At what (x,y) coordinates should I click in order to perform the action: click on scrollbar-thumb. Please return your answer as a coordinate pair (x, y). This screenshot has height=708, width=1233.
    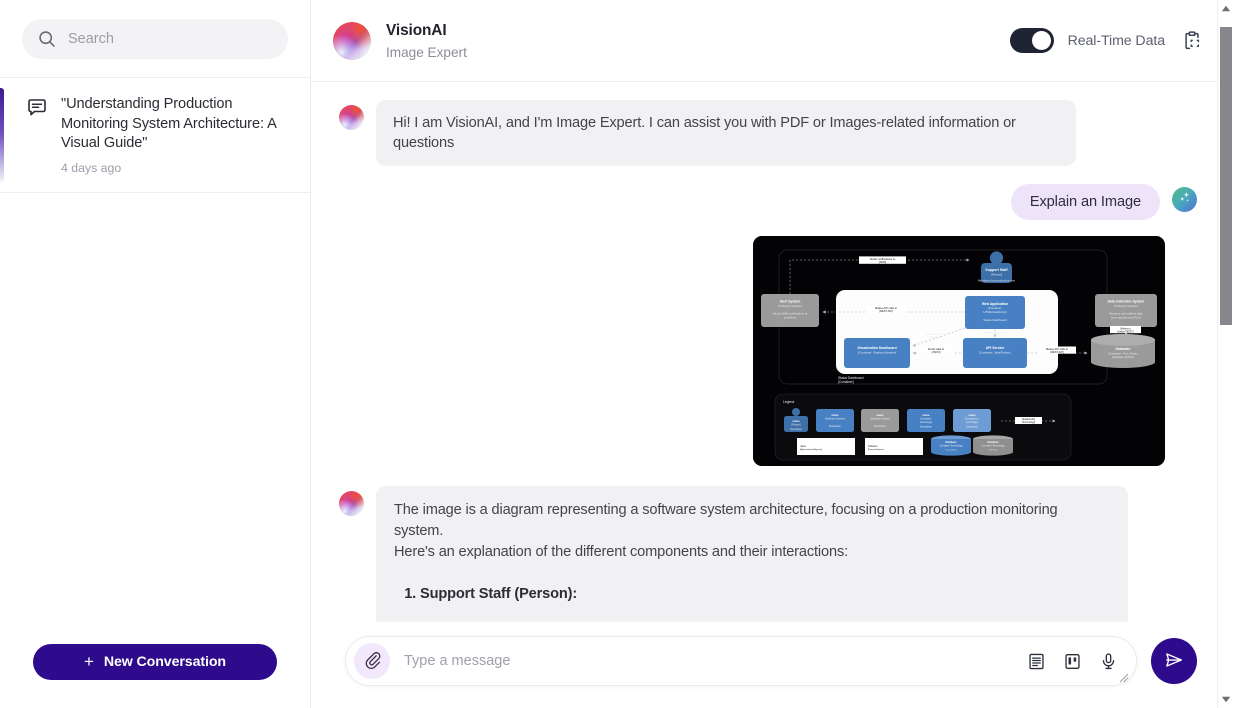
    Looking at the image, I should click on (1225, 176).